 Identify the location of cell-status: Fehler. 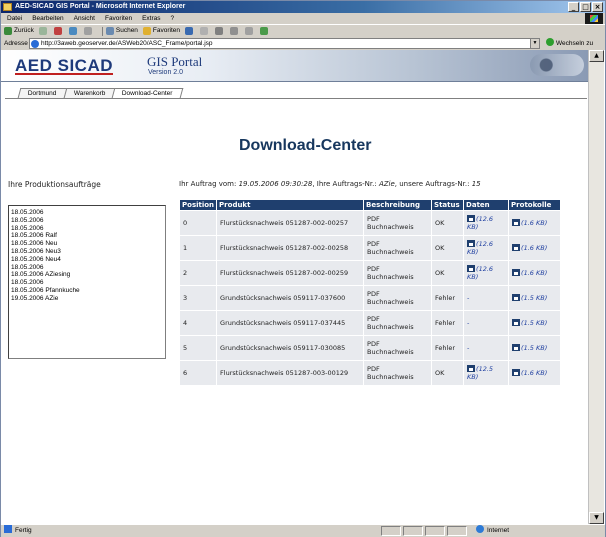
(448, 323).